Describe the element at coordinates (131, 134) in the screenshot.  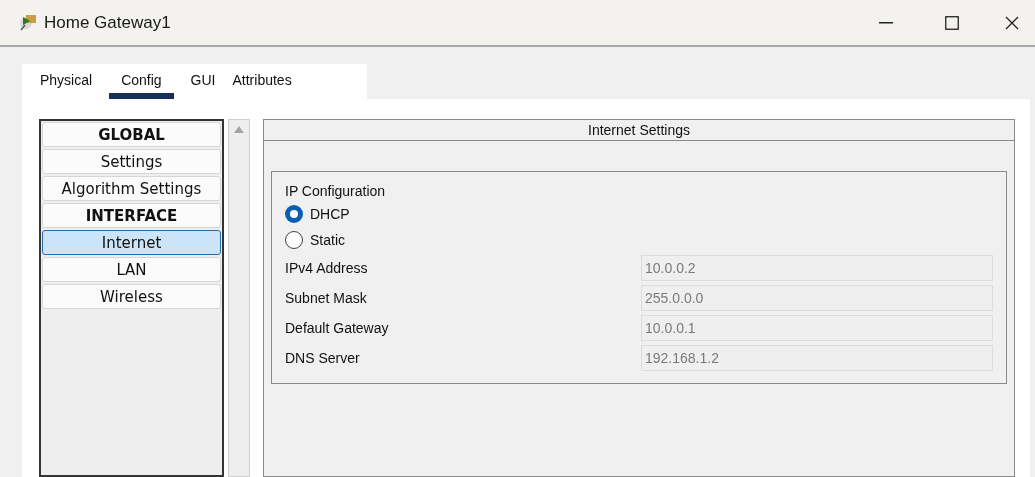
I see `sidebar-header: GLOBAL` at that location.